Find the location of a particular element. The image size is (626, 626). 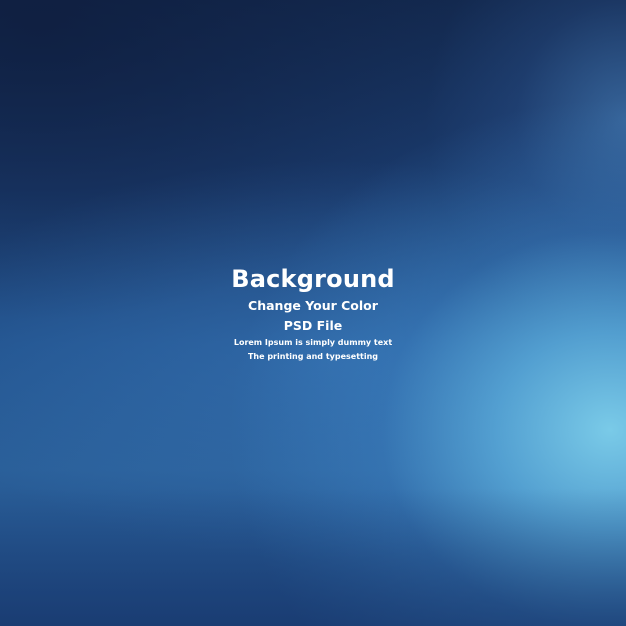

body-line-printing: The printing and typesetting is located at coordinates (313, 356).